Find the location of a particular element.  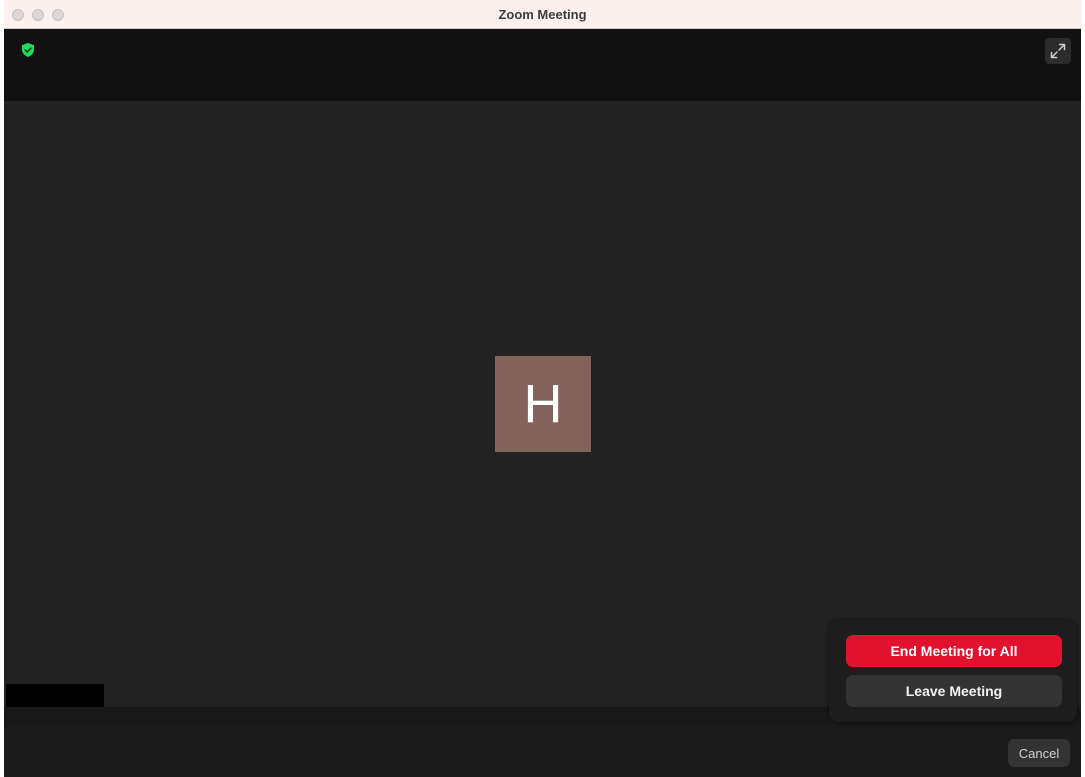

cancel-button: Cancel is located at coordinates (1039, 753).